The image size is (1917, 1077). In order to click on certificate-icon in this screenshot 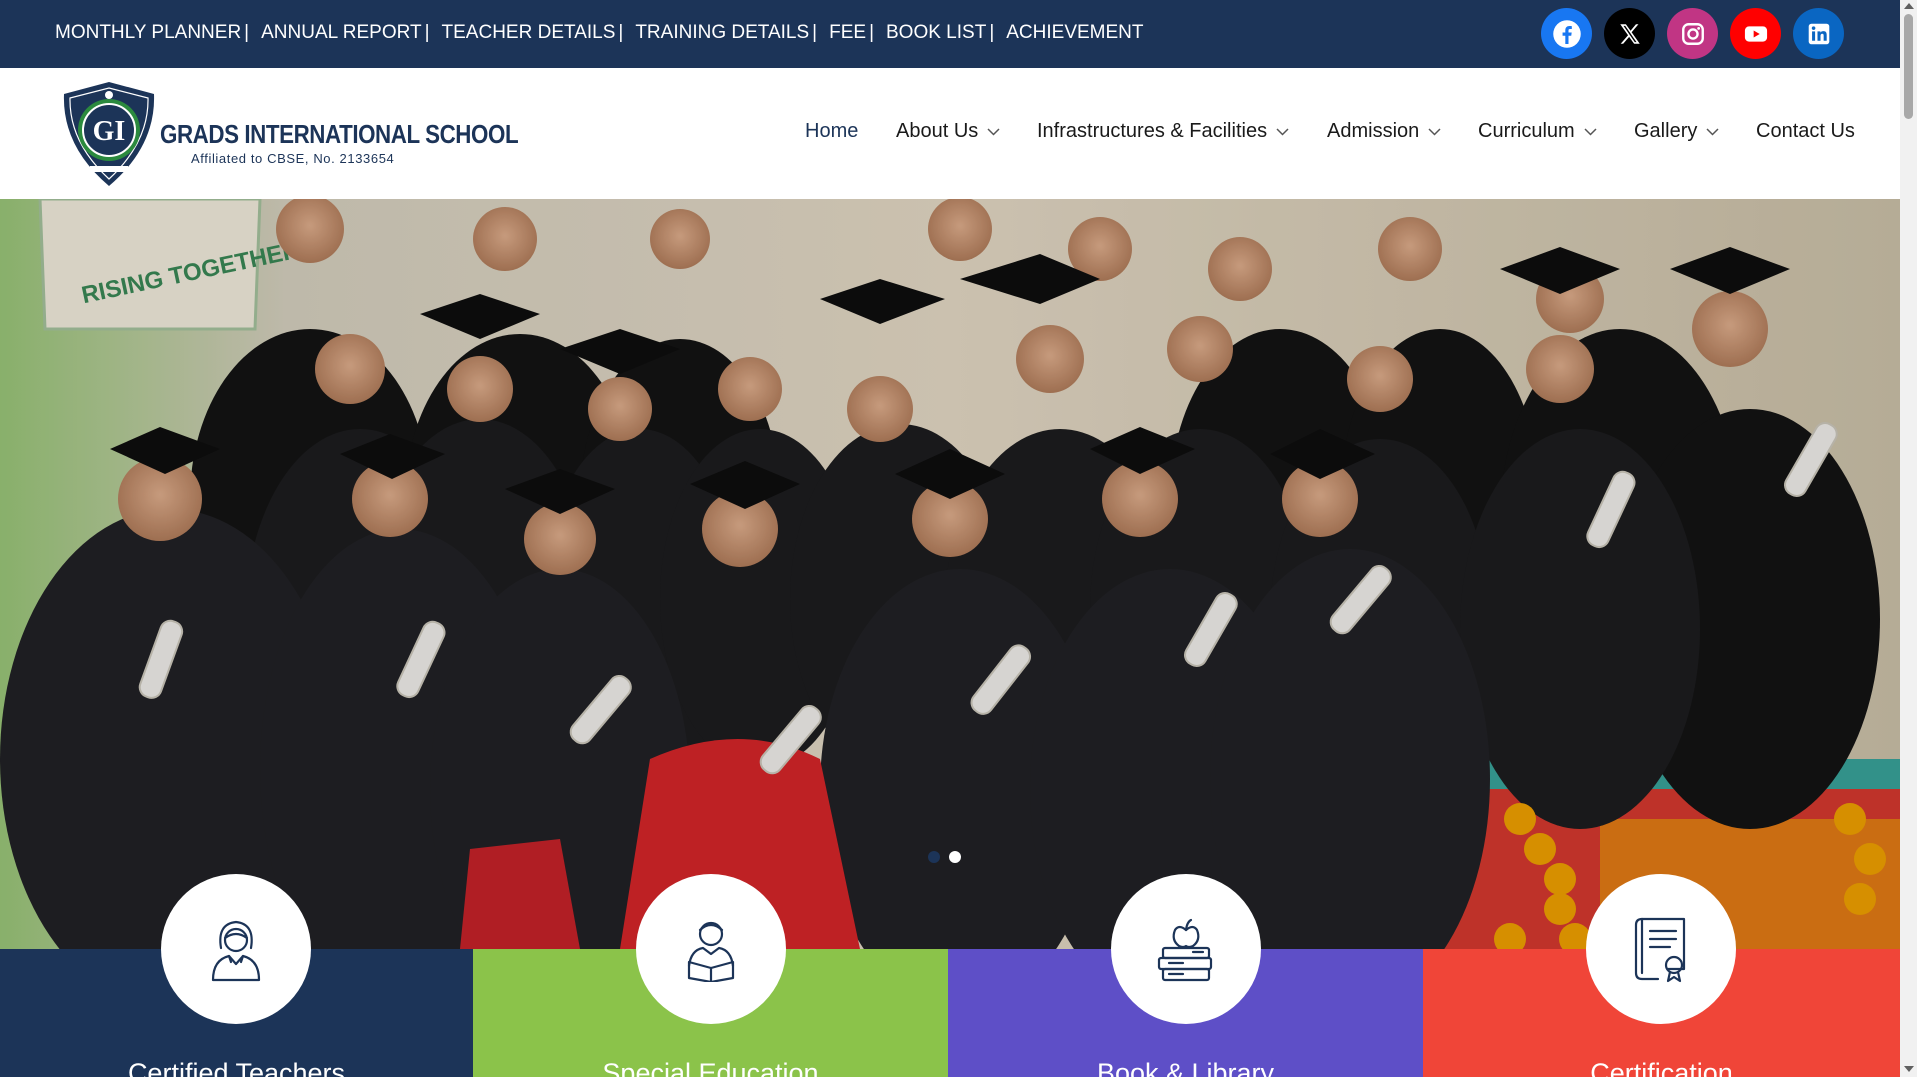, I will do `click(1661, 949)`.